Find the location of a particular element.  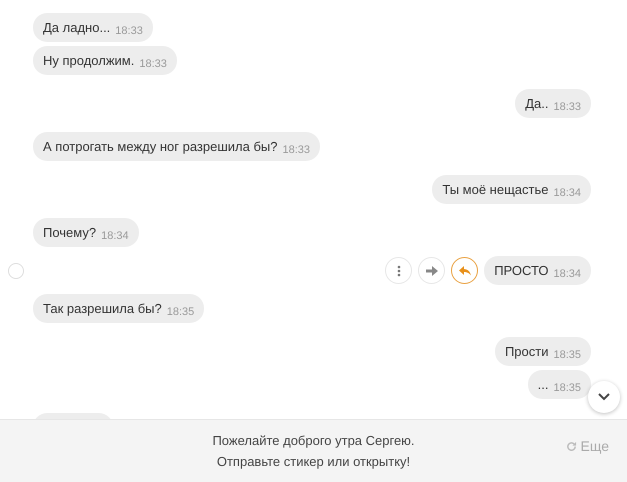

arrow-right-icon is located at coordinates (432, 271).